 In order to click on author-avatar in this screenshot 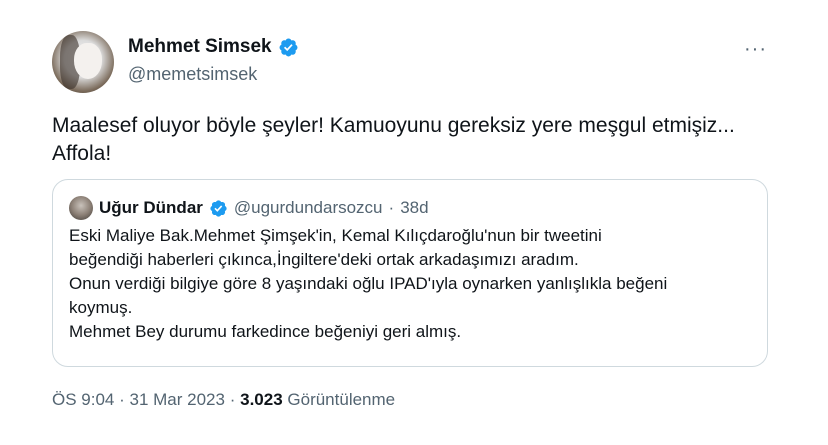, I will do `click(83, 62)`.